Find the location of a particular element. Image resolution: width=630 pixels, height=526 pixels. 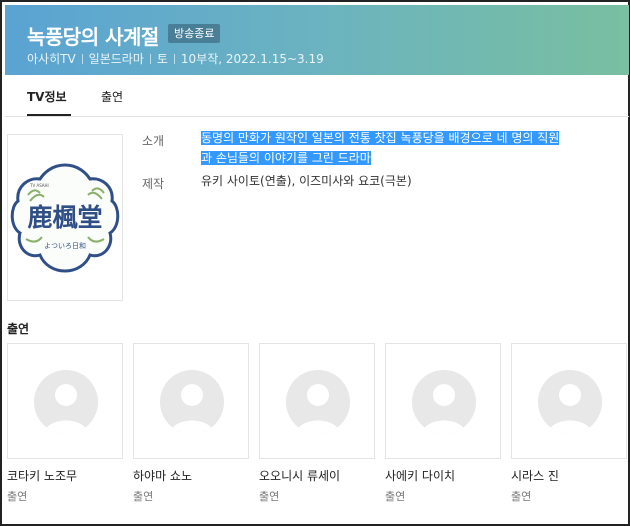

active-tab-indicator is located at coordinates (49, 115).